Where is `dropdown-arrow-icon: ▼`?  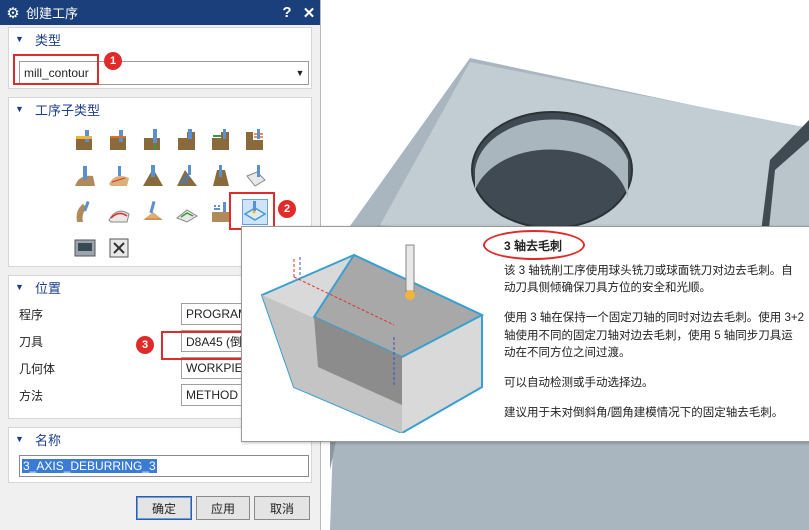 dropdown-arrow-icon: ▼ is located at coordinates (300, 73).